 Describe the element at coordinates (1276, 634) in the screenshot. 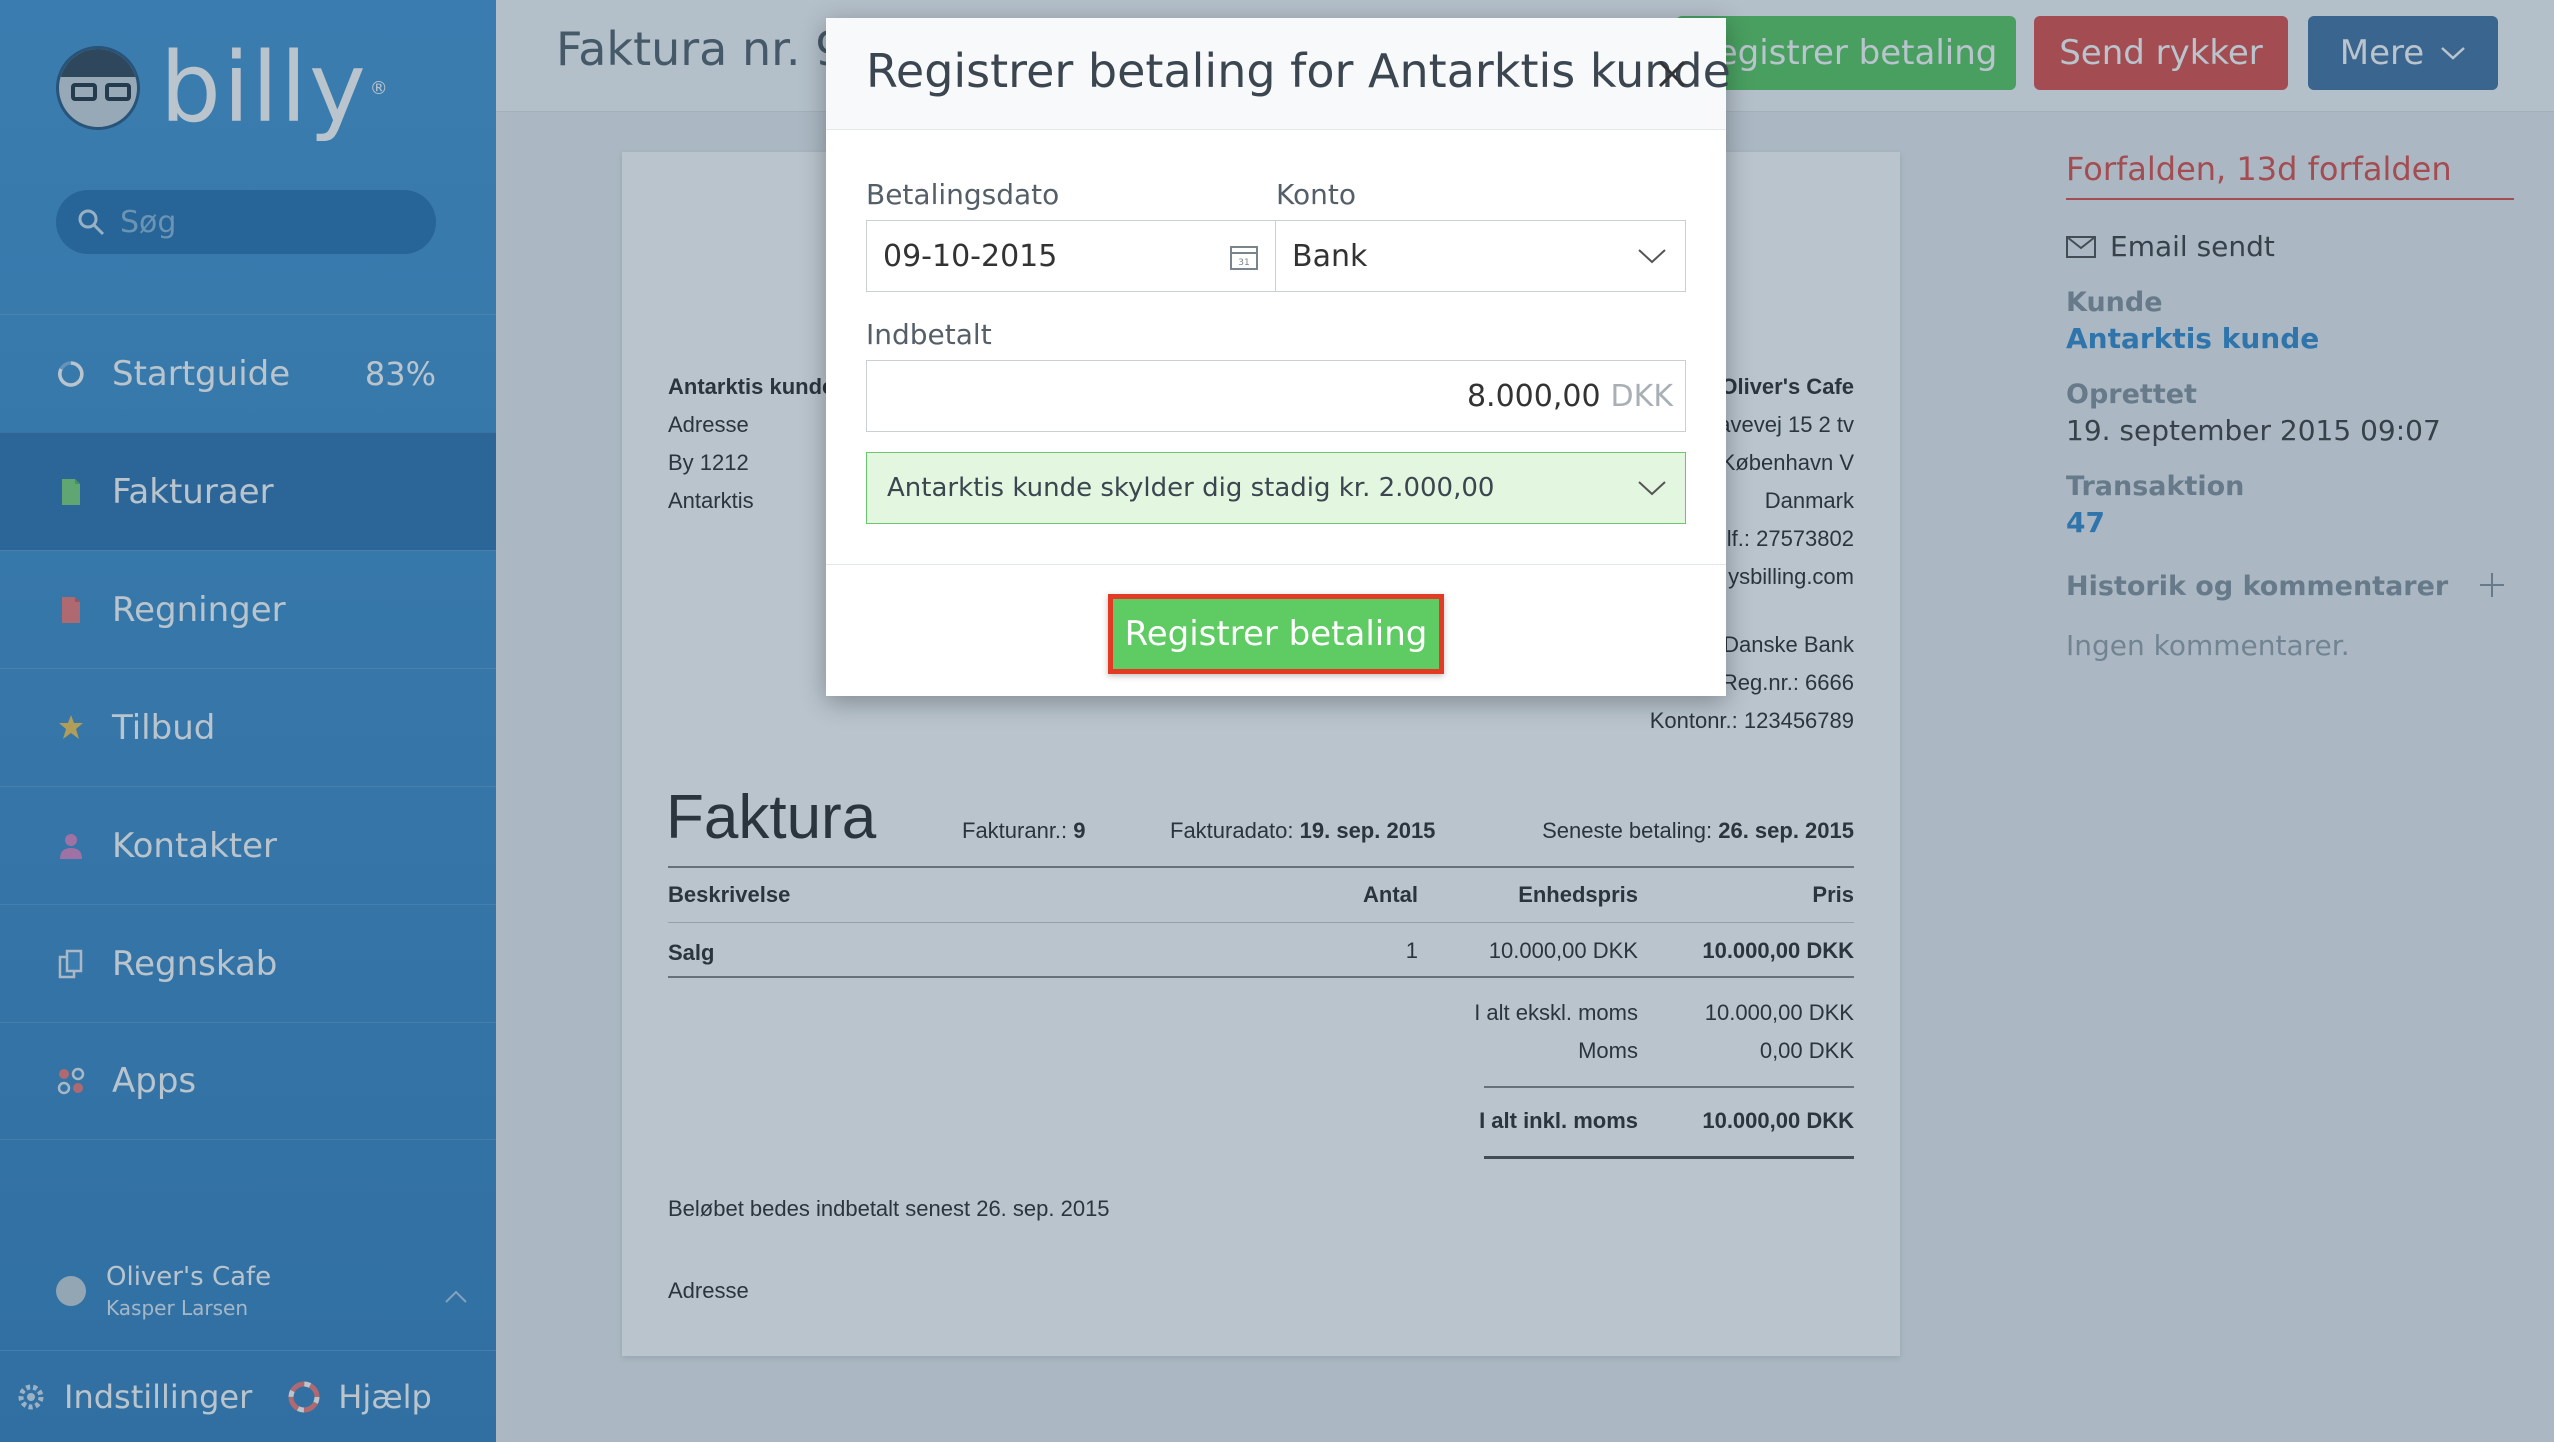

I see `register-payment-submit-button: Registrer betaling` at that location.